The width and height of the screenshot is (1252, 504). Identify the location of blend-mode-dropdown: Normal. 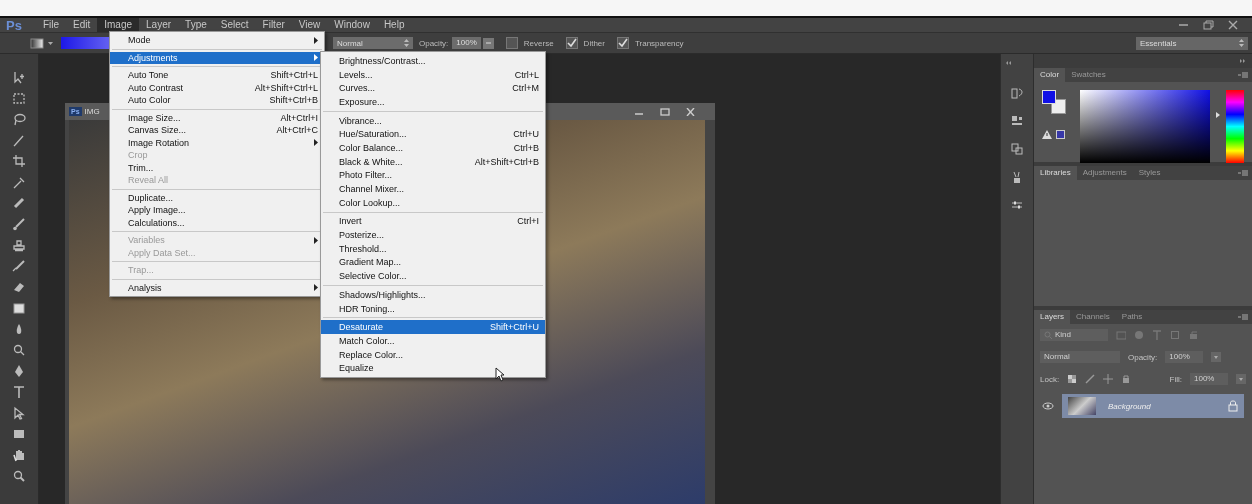
(1080, 357).